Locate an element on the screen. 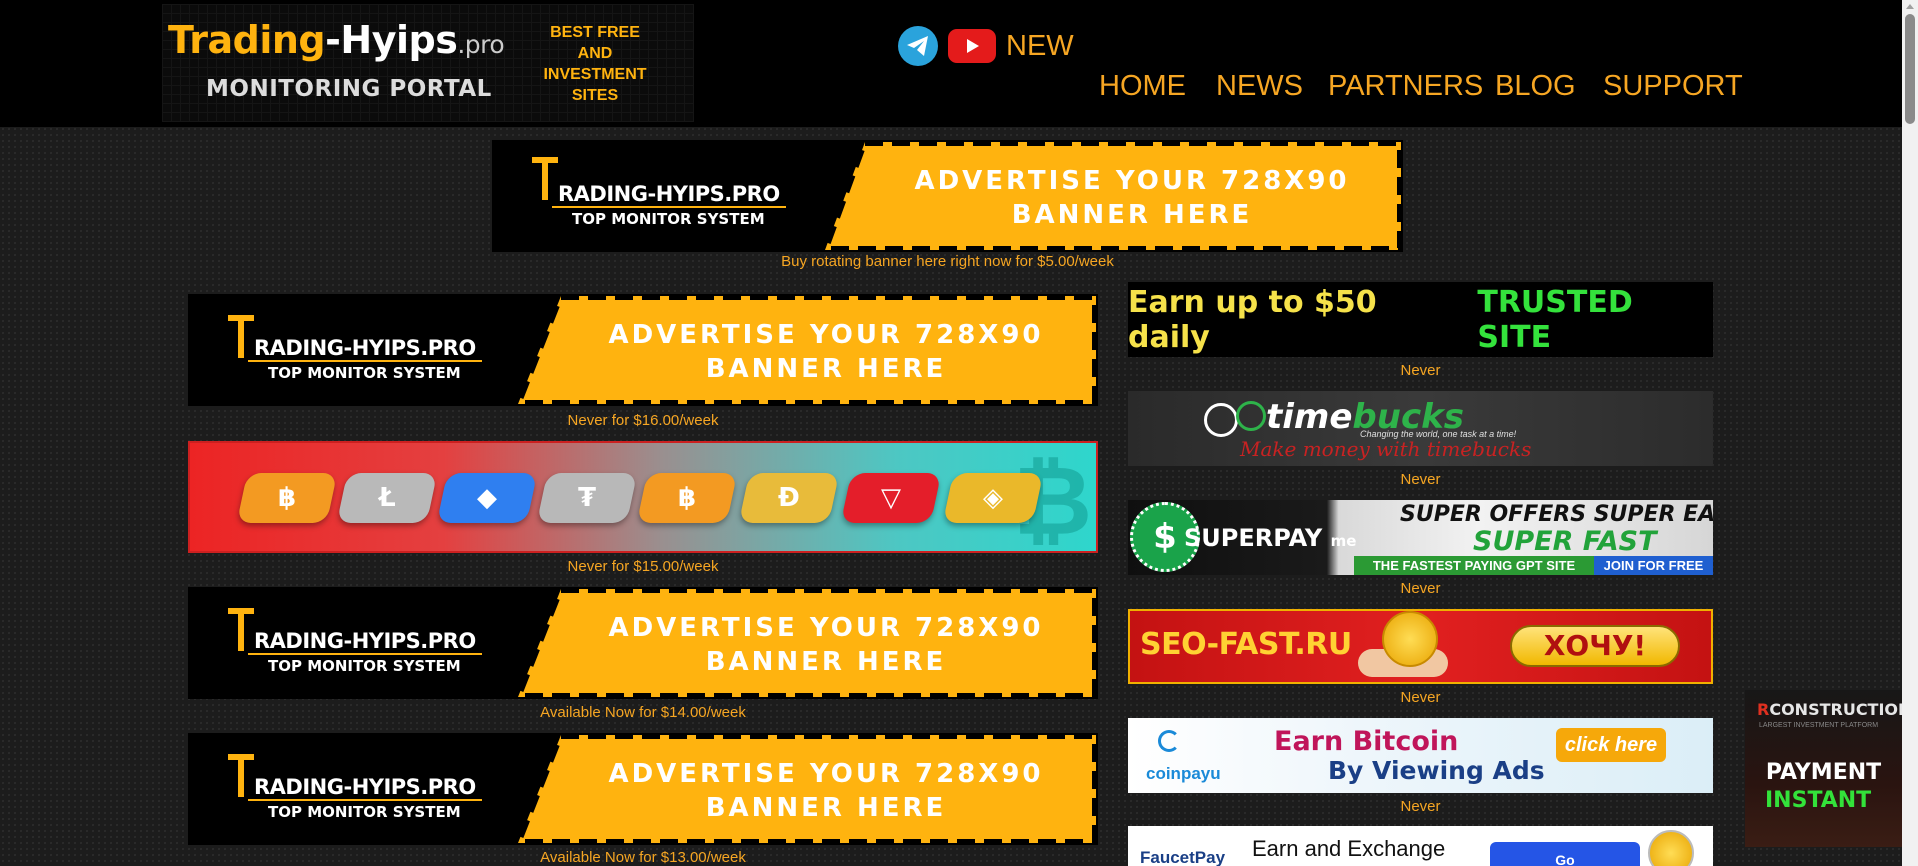  coinpayu-click-button: click here is located at coordinates (1611, 745).